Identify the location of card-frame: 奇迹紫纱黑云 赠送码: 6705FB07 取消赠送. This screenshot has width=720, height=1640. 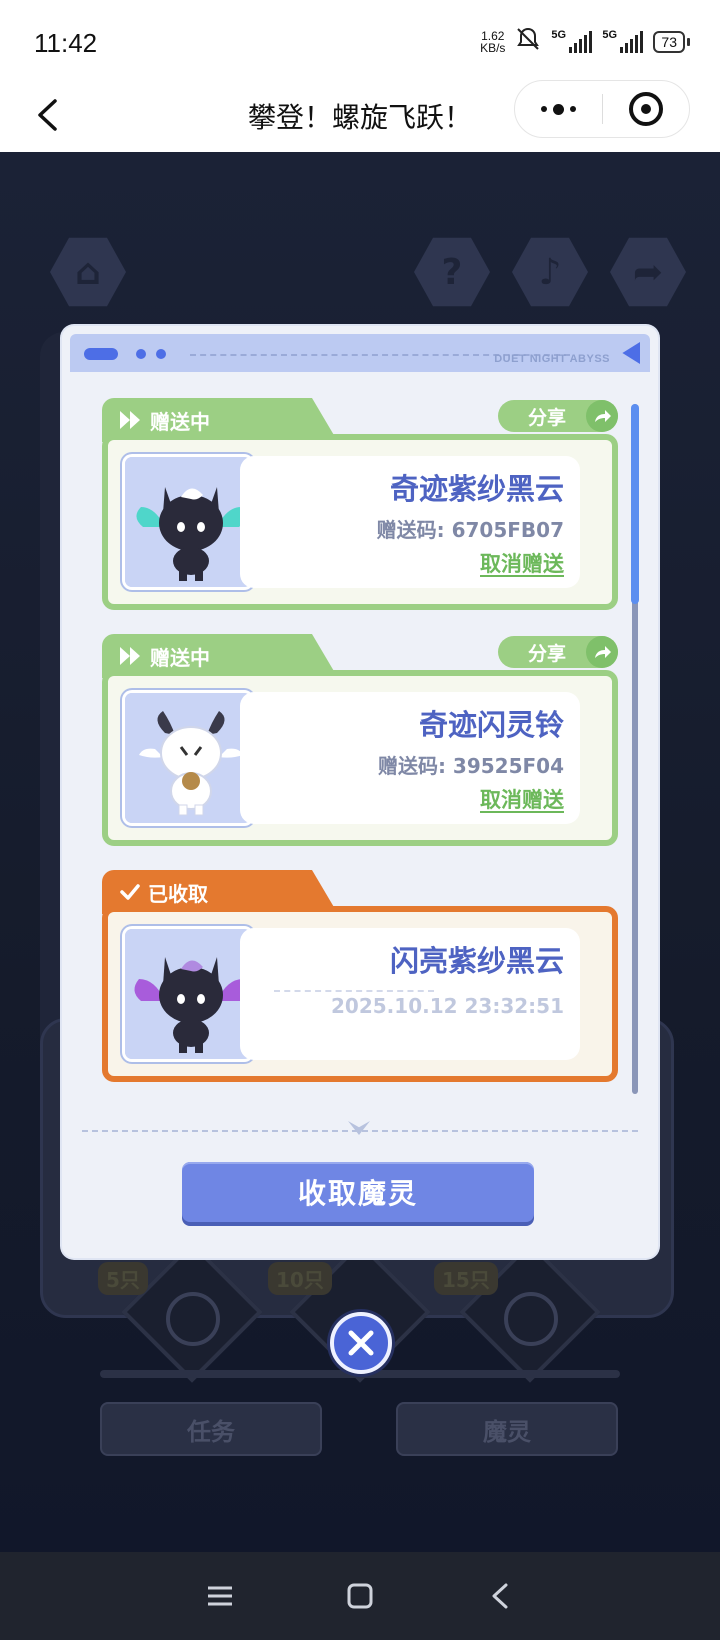
(360, 522).